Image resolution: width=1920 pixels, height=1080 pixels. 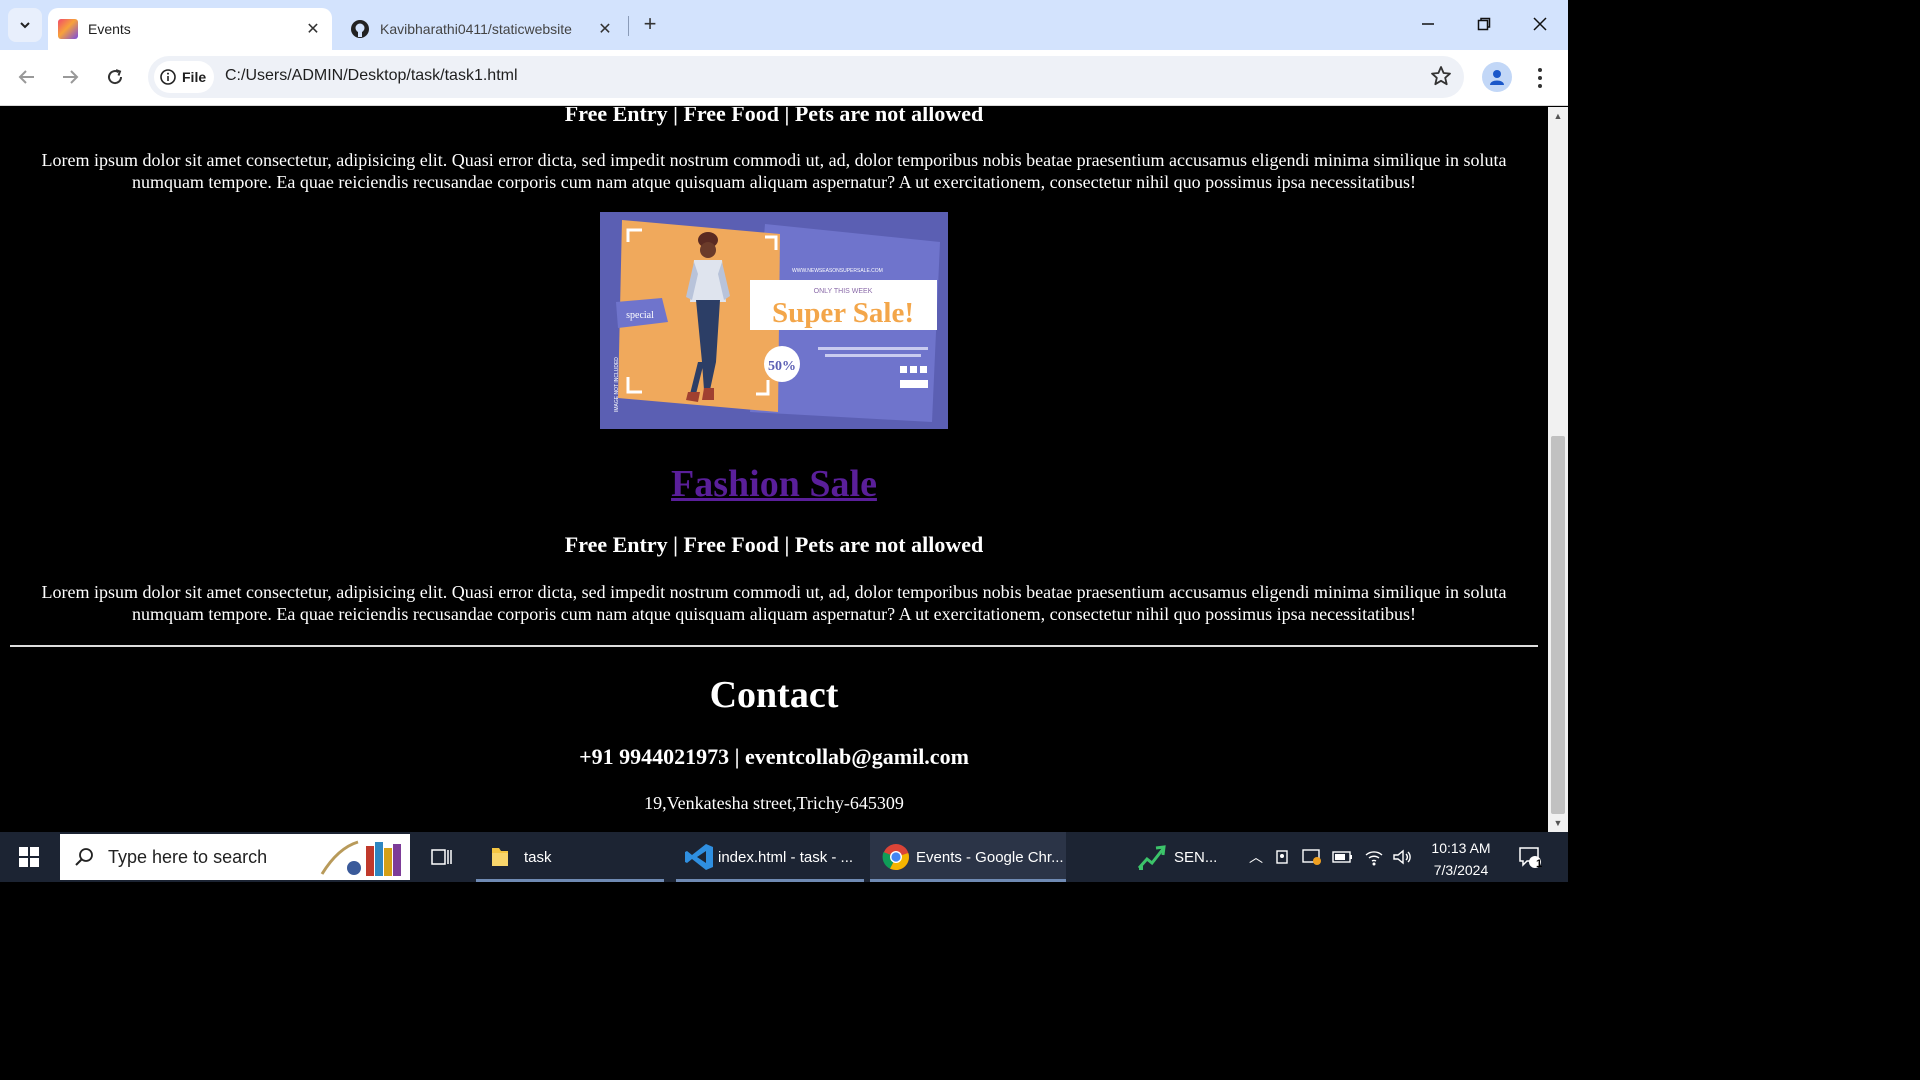 What do you see at coordinates (1283, 857) in the screenshot?
I see `meet-now-icon` at bounding box center [1283, 857].